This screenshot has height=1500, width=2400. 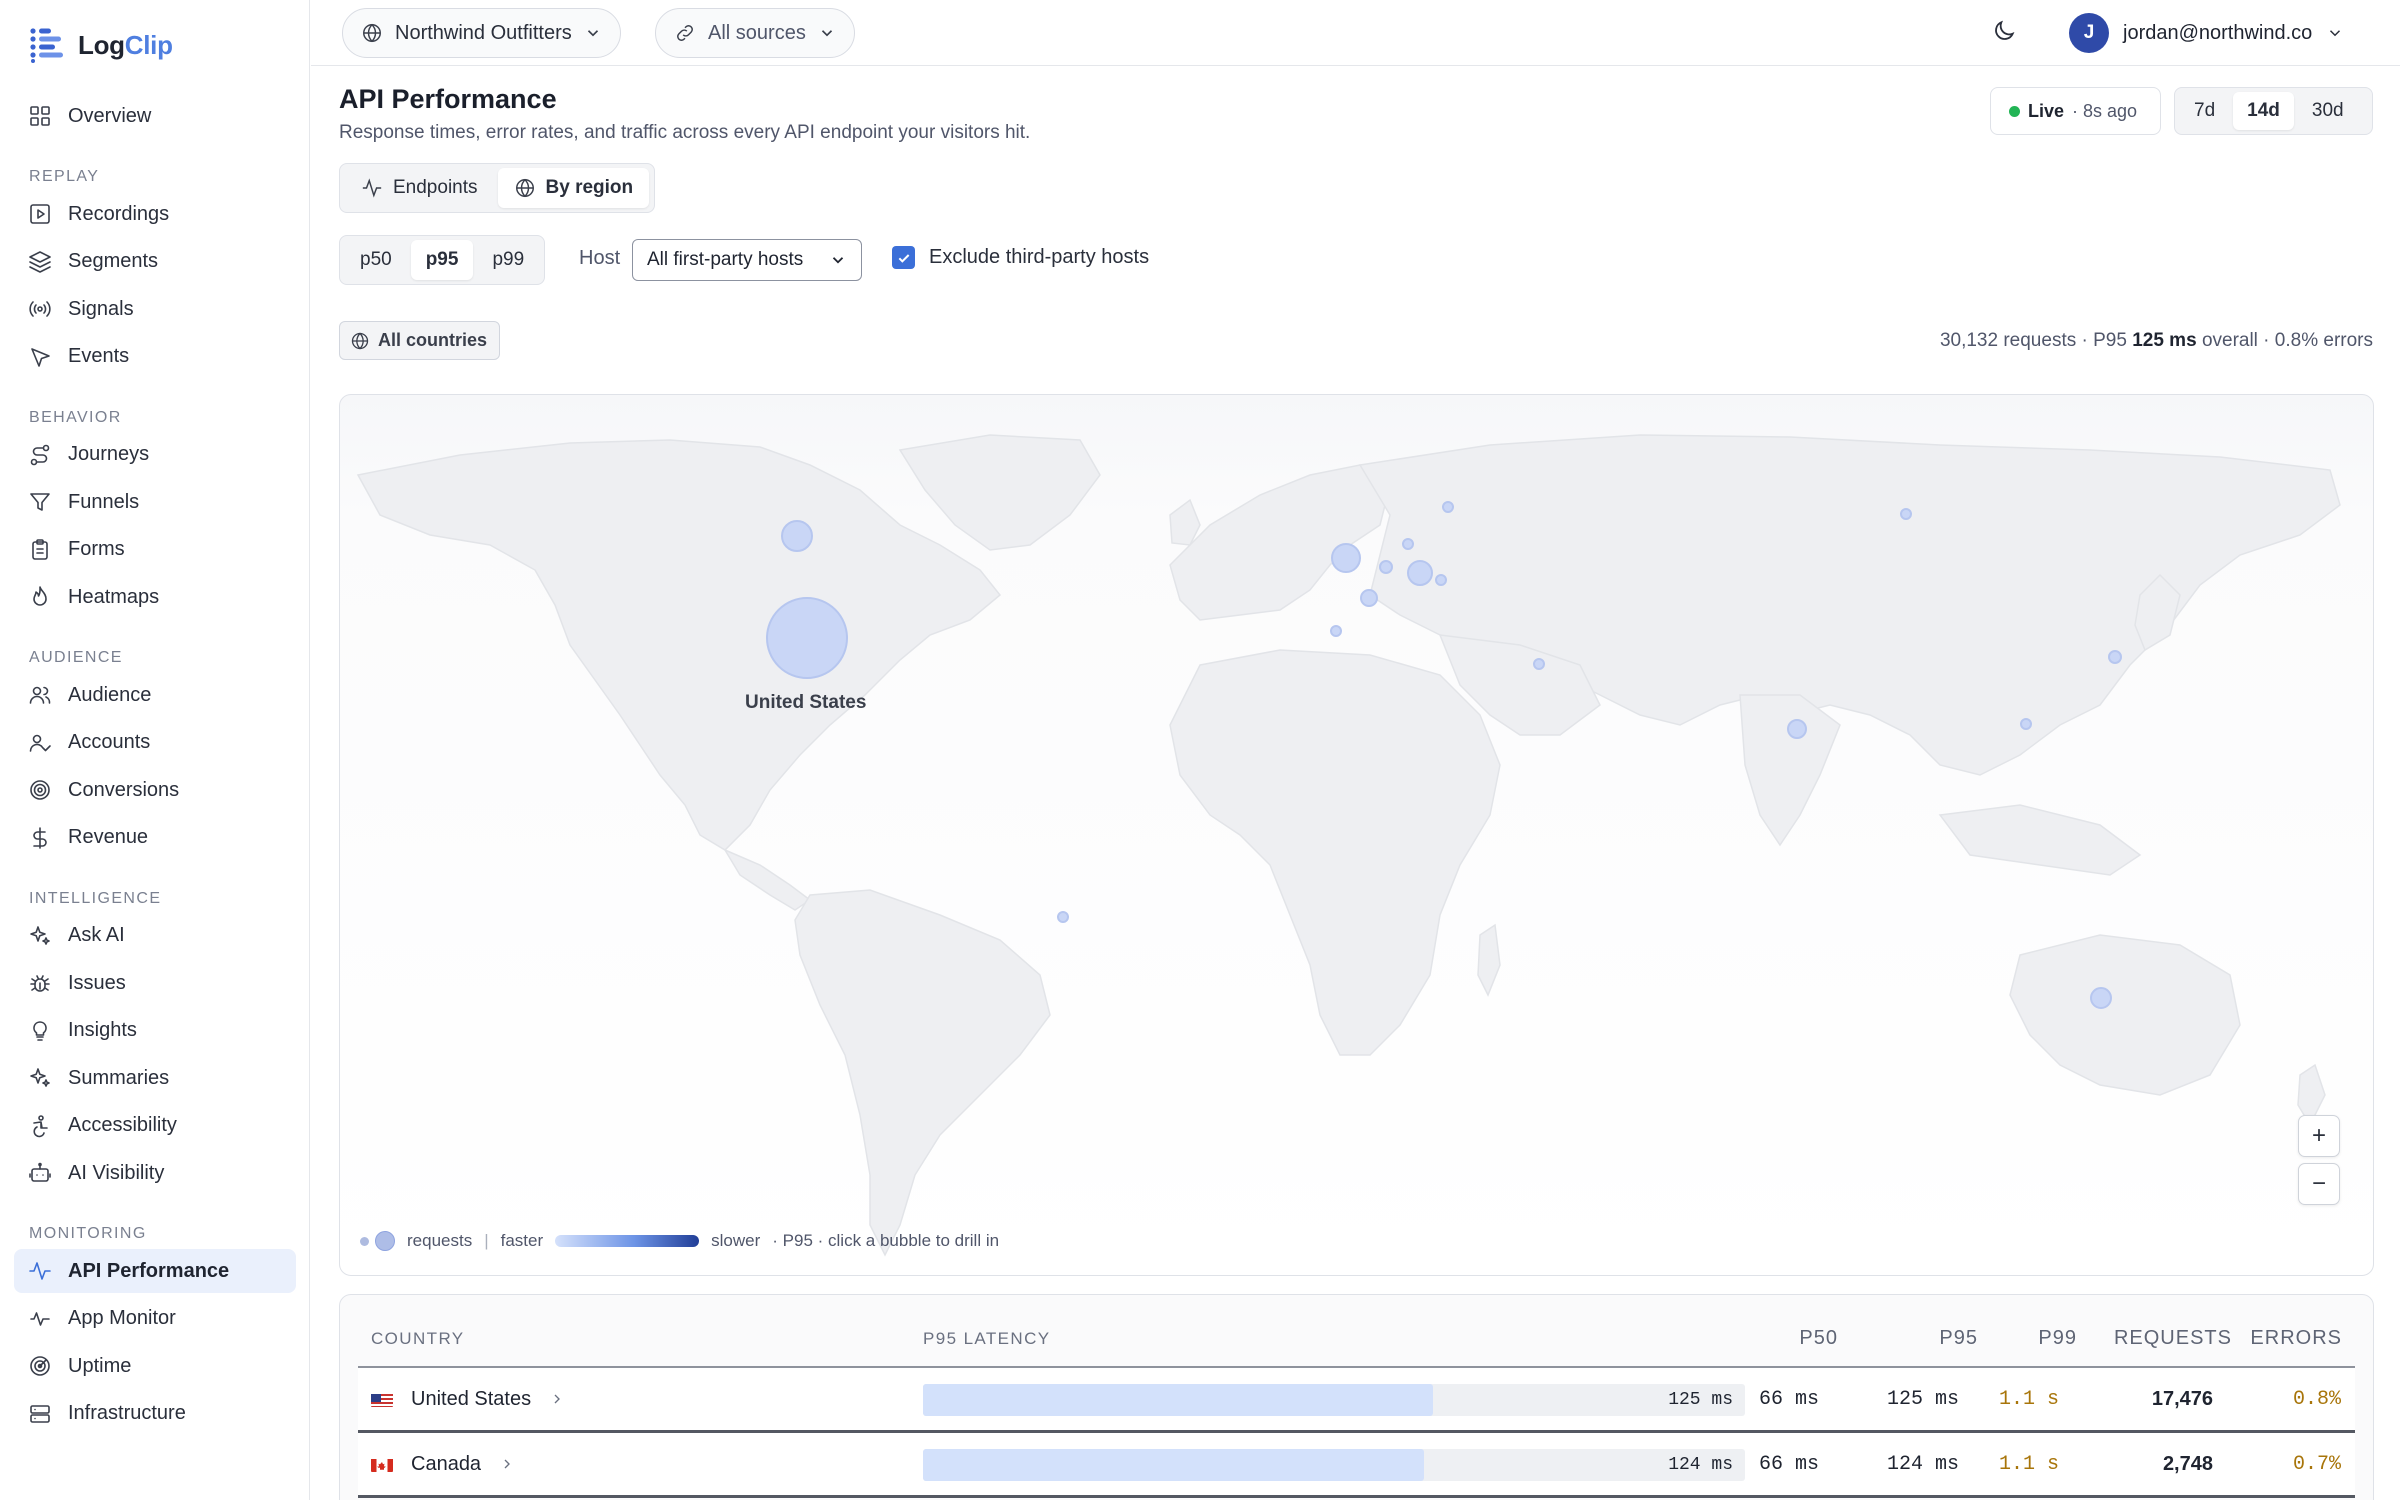 What do you see at coordinates (1906, 514) in the screenshot?
I see `region-bubble-russia` at bounding box center [1906, 514].